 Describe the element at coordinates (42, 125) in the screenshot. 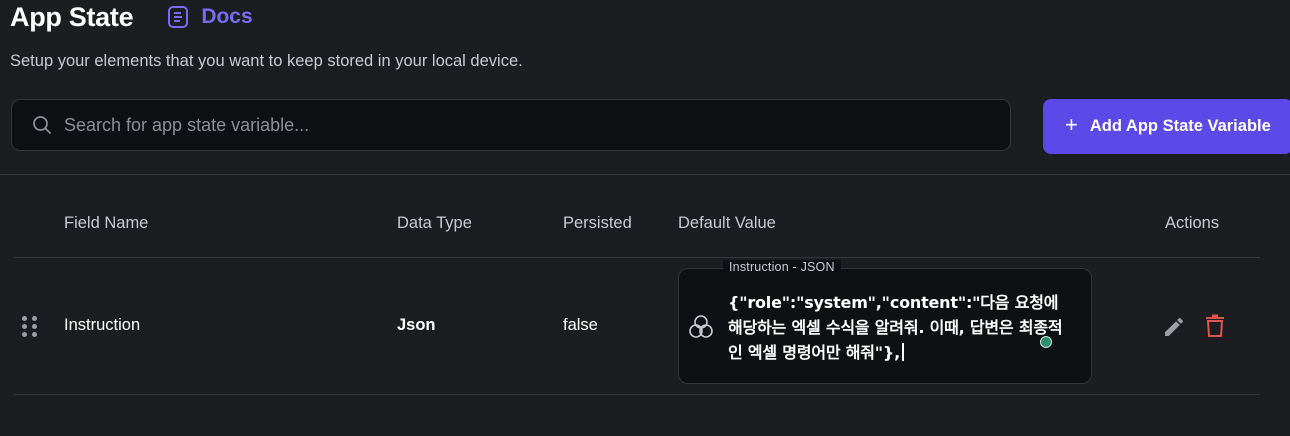

I see `search-icon` at that location.